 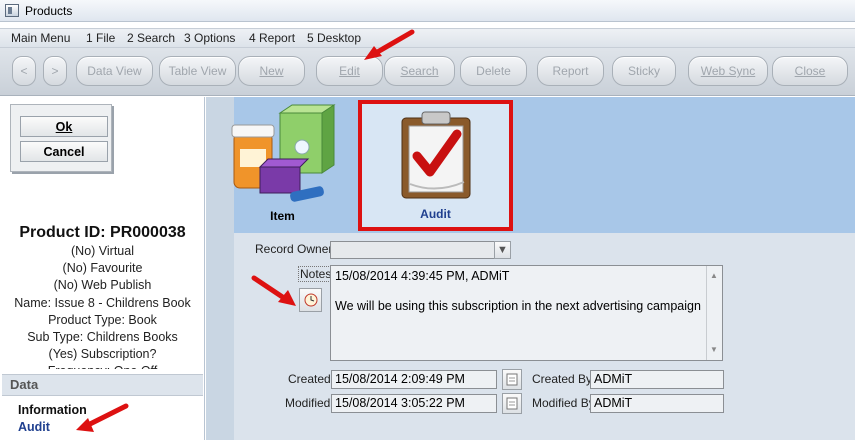 What do you see at coordinates (414, 403) in the screenshot?
I see `modified-field: 15/08/2014 3:05:22 PM` at bounding box center [414, 403].